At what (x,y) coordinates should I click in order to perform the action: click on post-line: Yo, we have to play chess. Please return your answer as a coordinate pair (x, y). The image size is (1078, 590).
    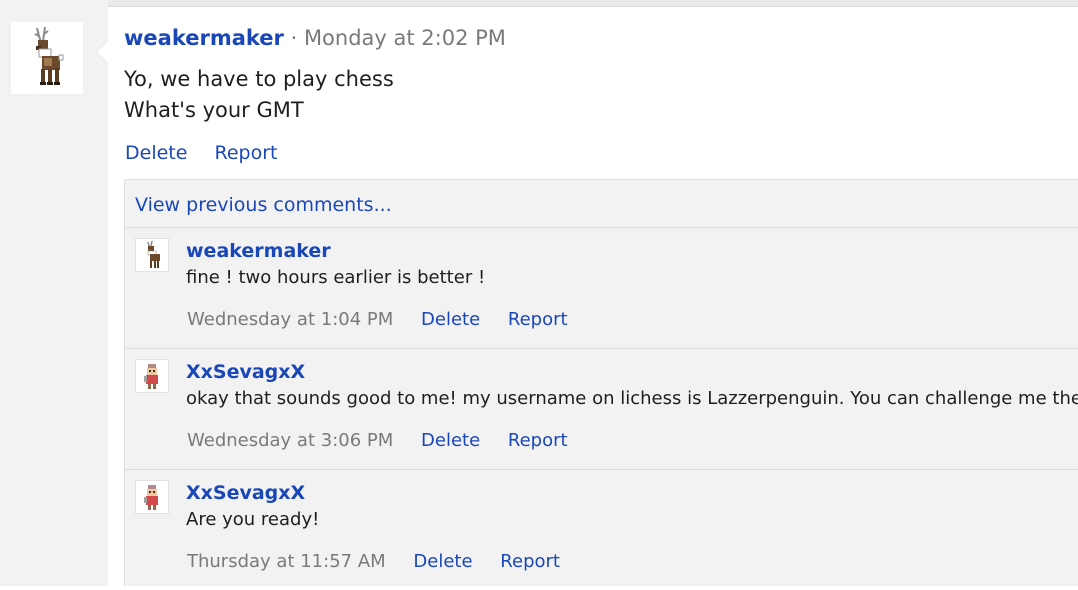
    Looking at the image, I should click on (259, 79).